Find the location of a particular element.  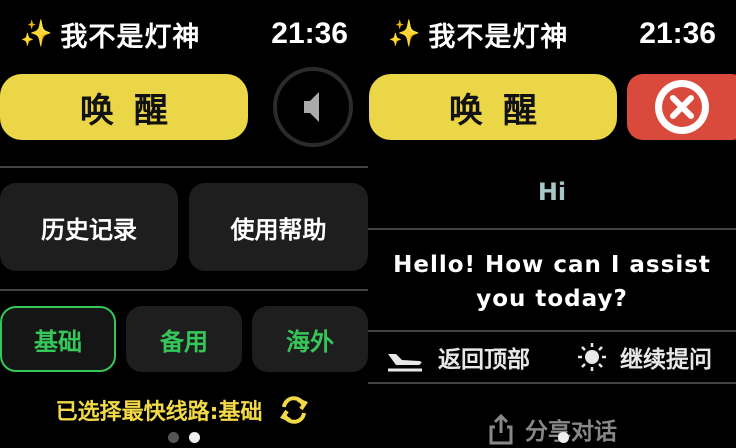

continue-label: 继续提问 is located at coordinates (666, 360).